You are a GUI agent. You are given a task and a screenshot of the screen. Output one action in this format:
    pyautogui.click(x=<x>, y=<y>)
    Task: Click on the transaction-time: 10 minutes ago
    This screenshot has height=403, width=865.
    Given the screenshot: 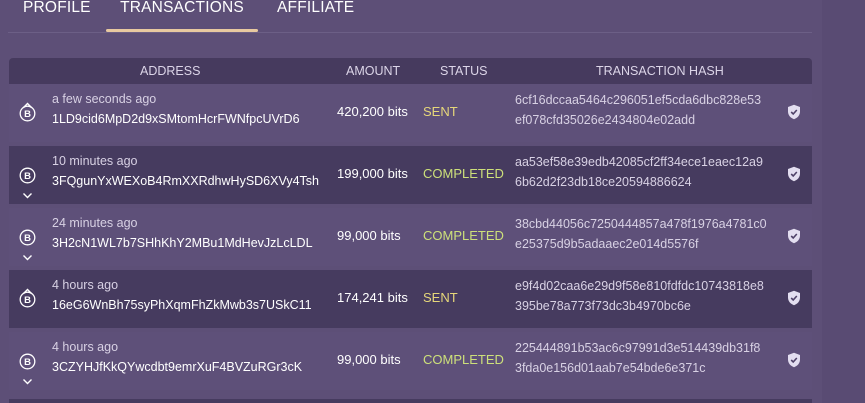 What is the action you would take?
    pyautogui.click(x=95, y=161)
    